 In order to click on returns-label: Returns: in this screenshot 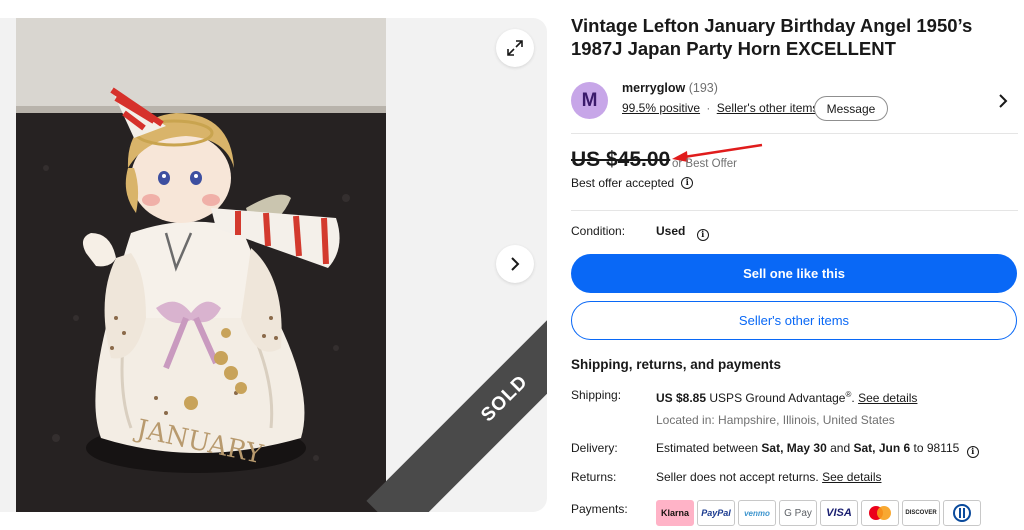, I will do `click(594, 477)`.